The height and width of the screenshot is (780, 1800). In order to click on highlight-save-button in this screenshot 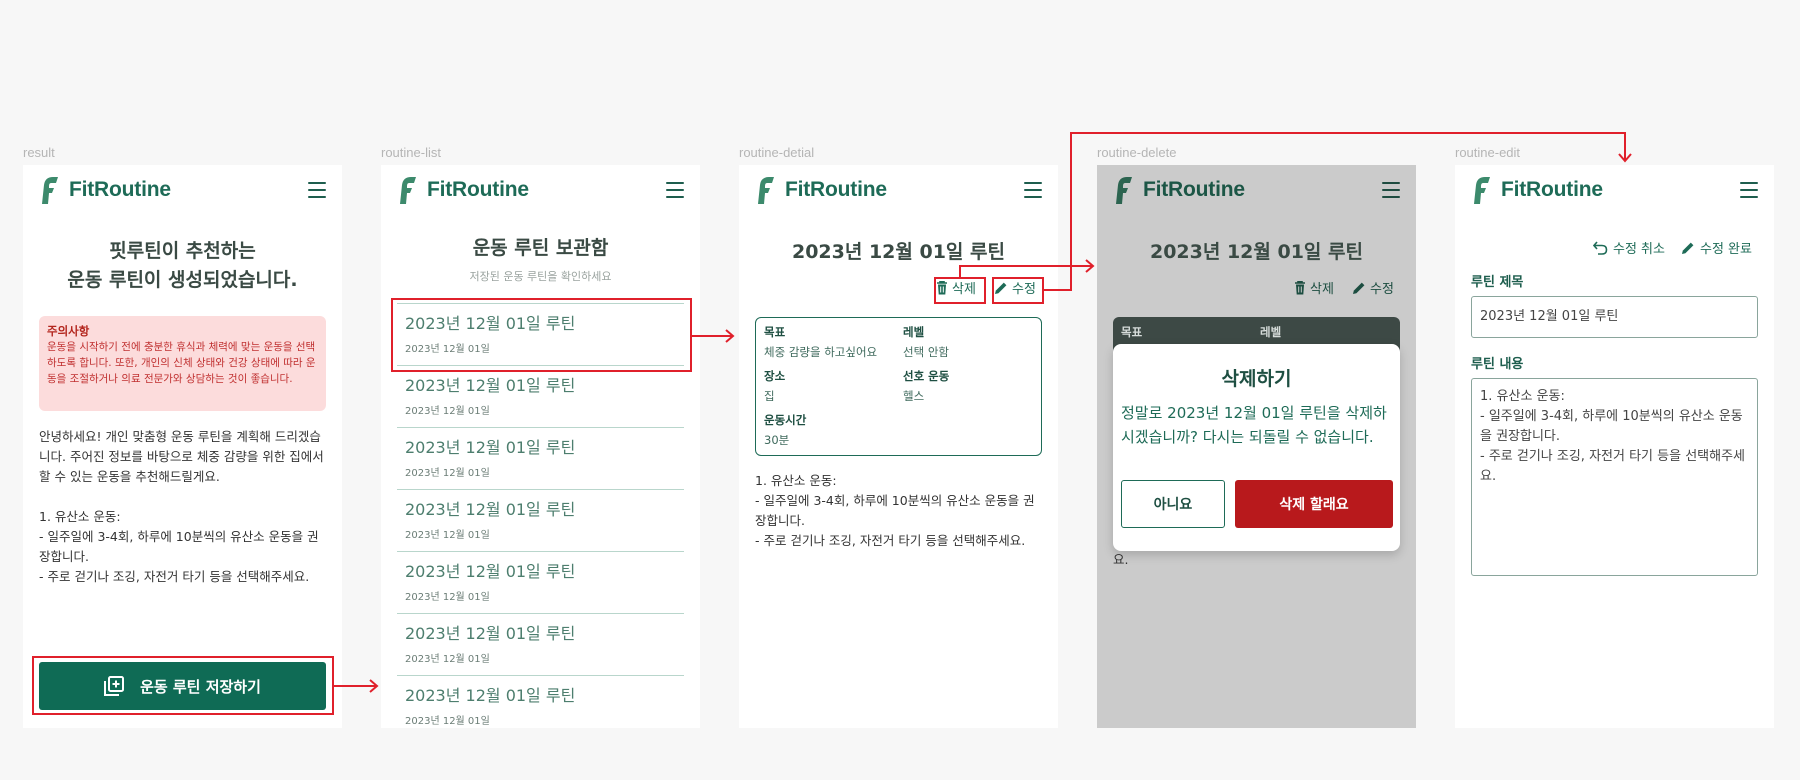, I will do `click(183, 685)`.